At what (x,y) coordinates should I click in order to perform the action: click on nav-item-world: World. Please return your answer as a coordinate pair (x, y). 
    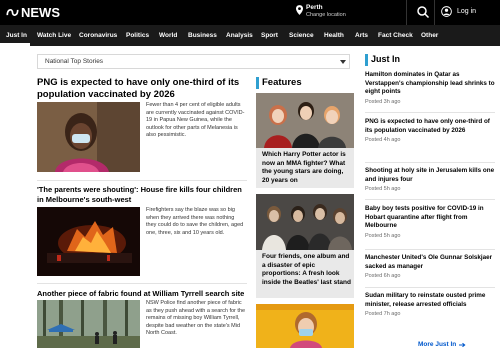
    Looking at the image, I should click on (168, 35).